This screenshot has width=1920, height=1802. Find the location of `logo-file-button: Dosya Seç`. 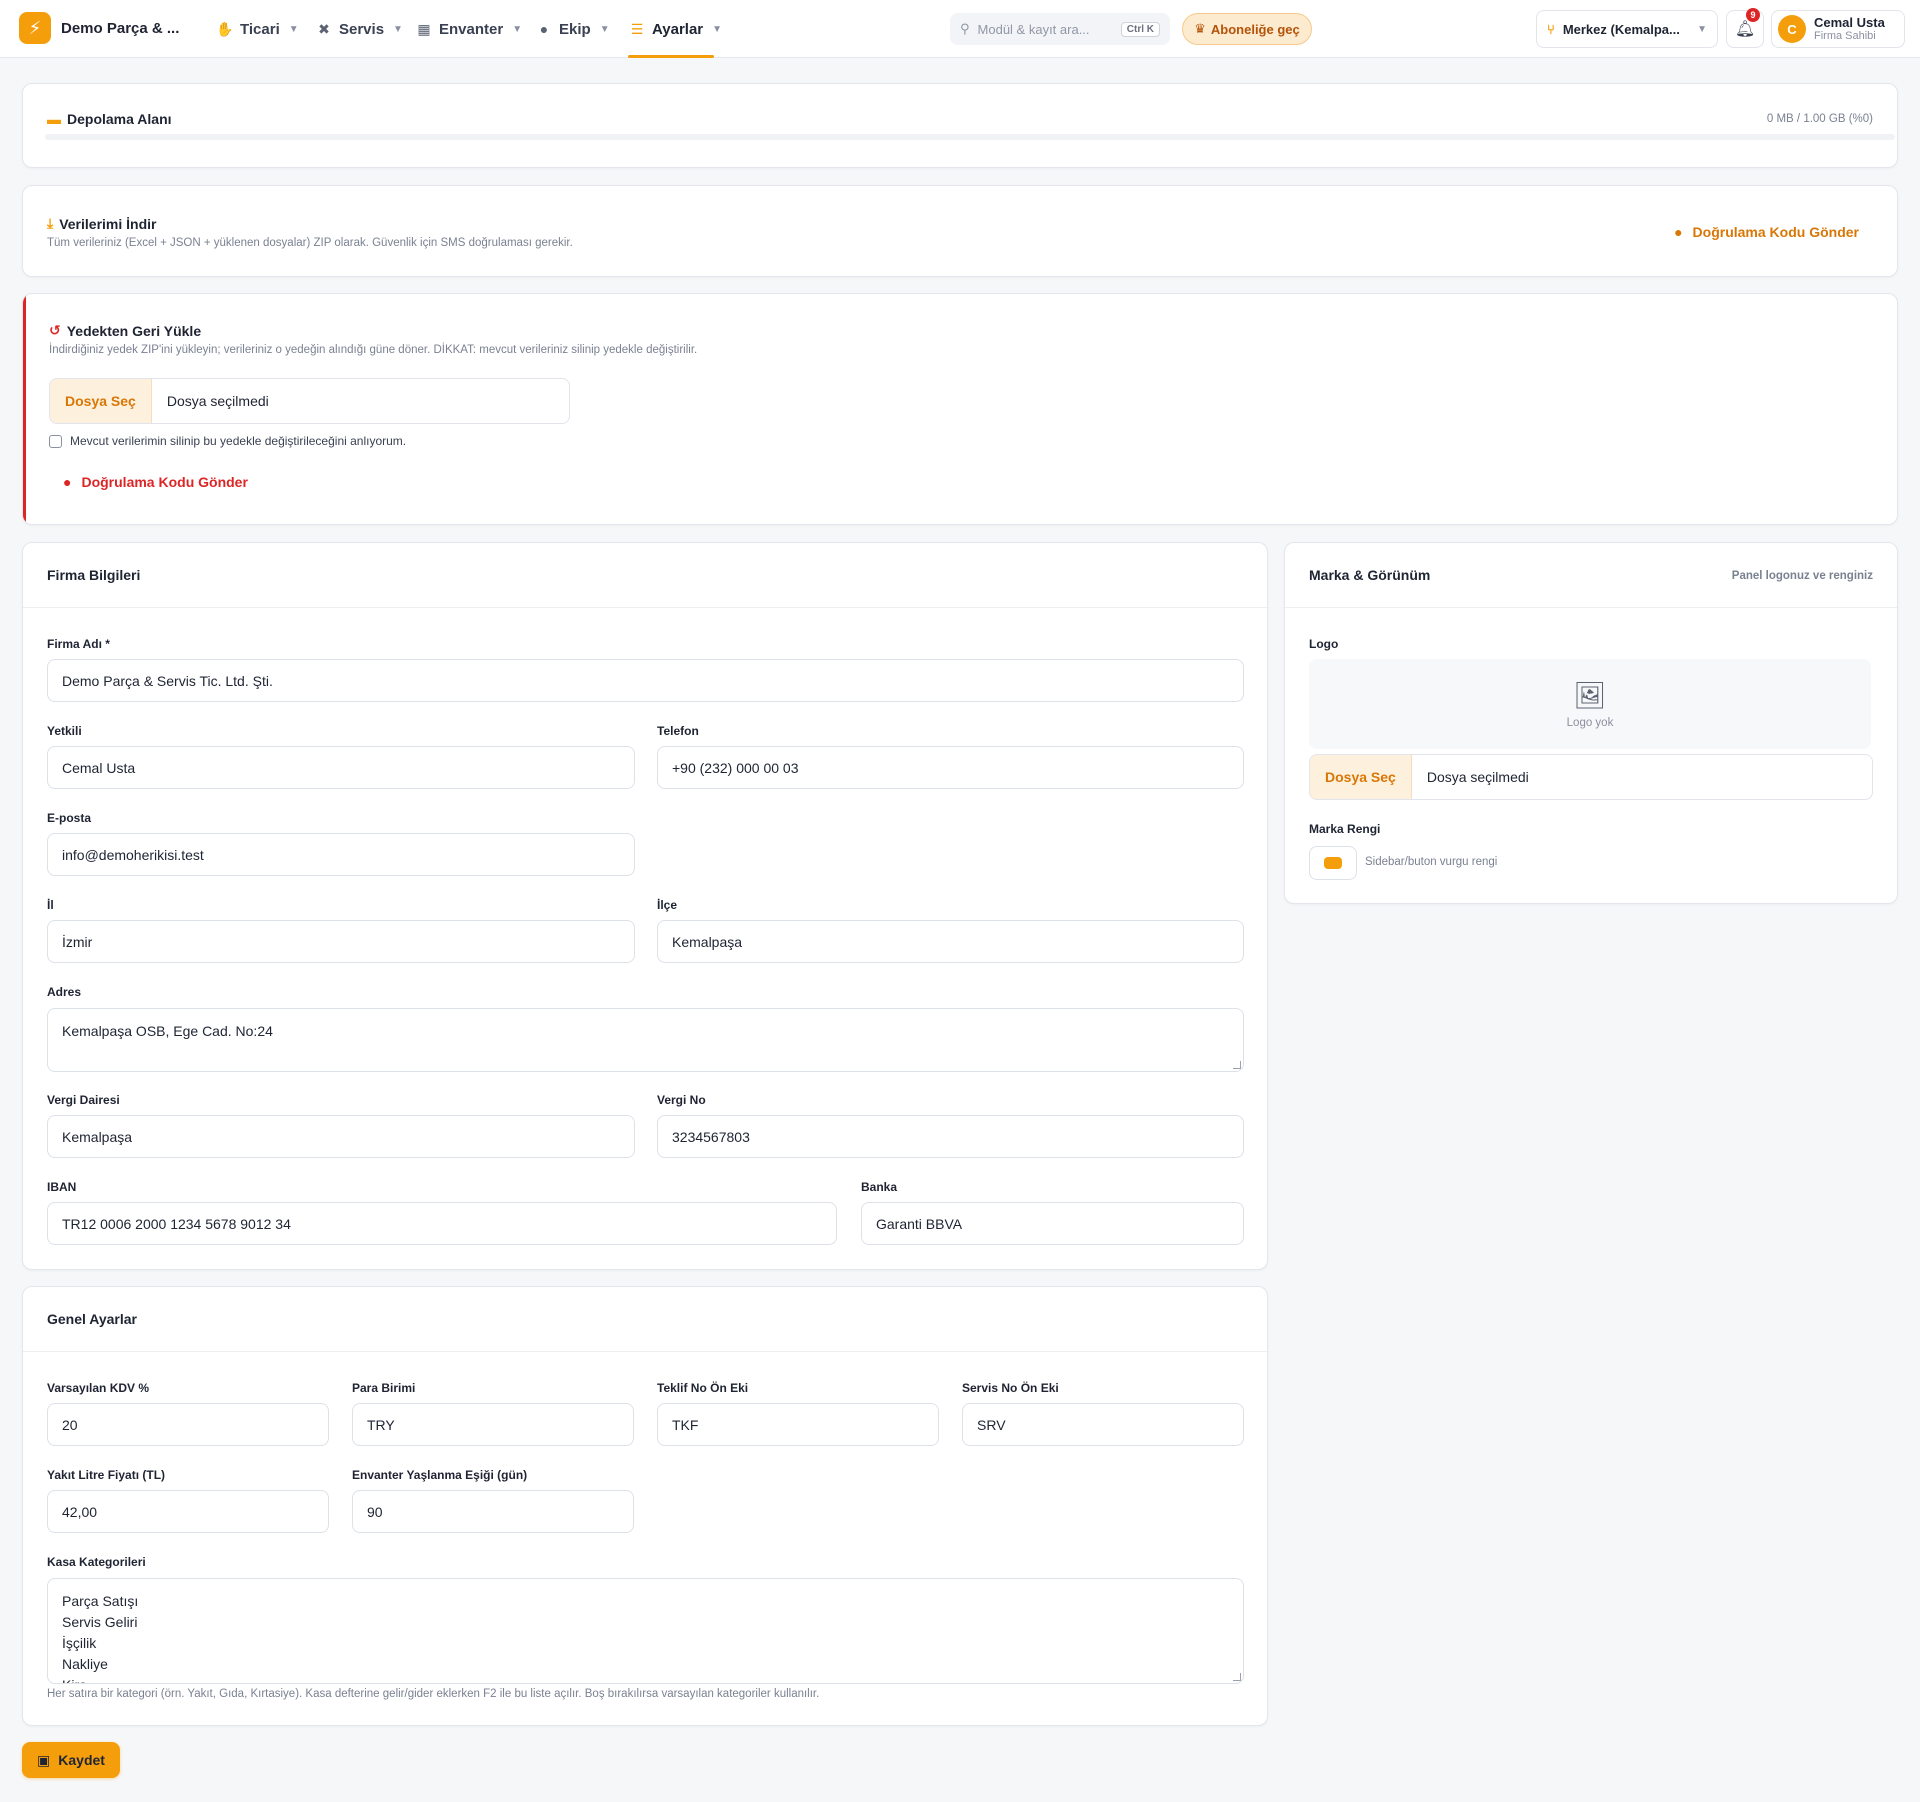

logo-file-button: Dosya Seç is located at coordinates (1361, 777).